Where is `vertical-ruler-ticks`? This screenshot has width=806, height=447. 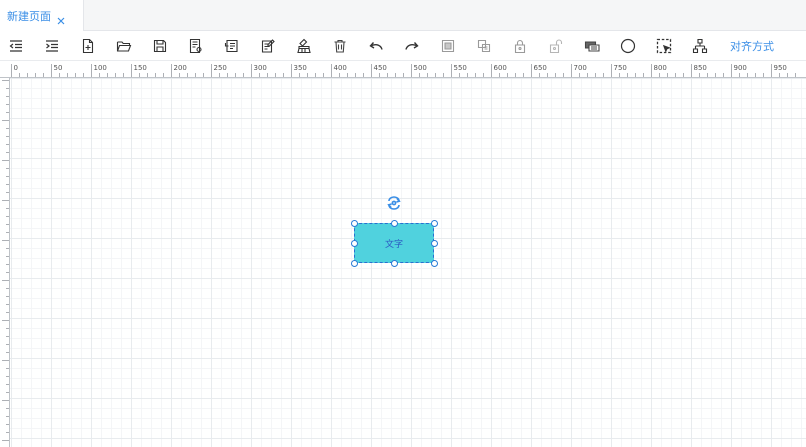
vertical-ruler-ticks is located at coordinates (5, 260).